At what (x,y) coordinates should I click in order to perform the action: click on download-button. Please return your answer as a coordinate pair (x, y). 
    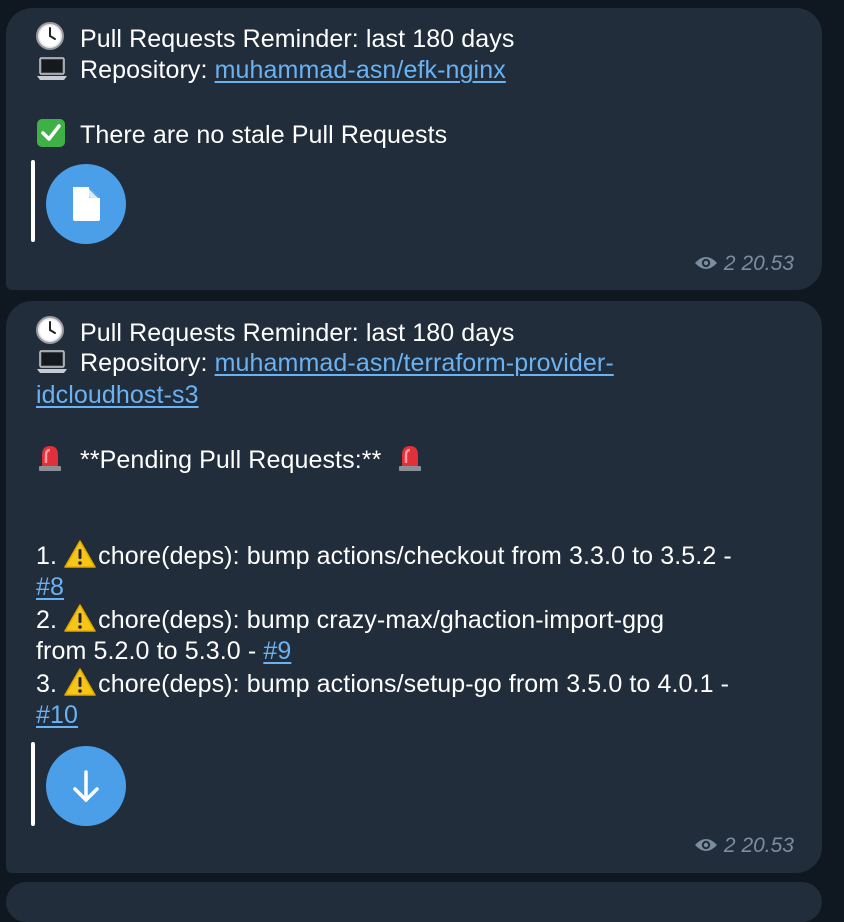
    Looking at the image, I should click on (86, 786).